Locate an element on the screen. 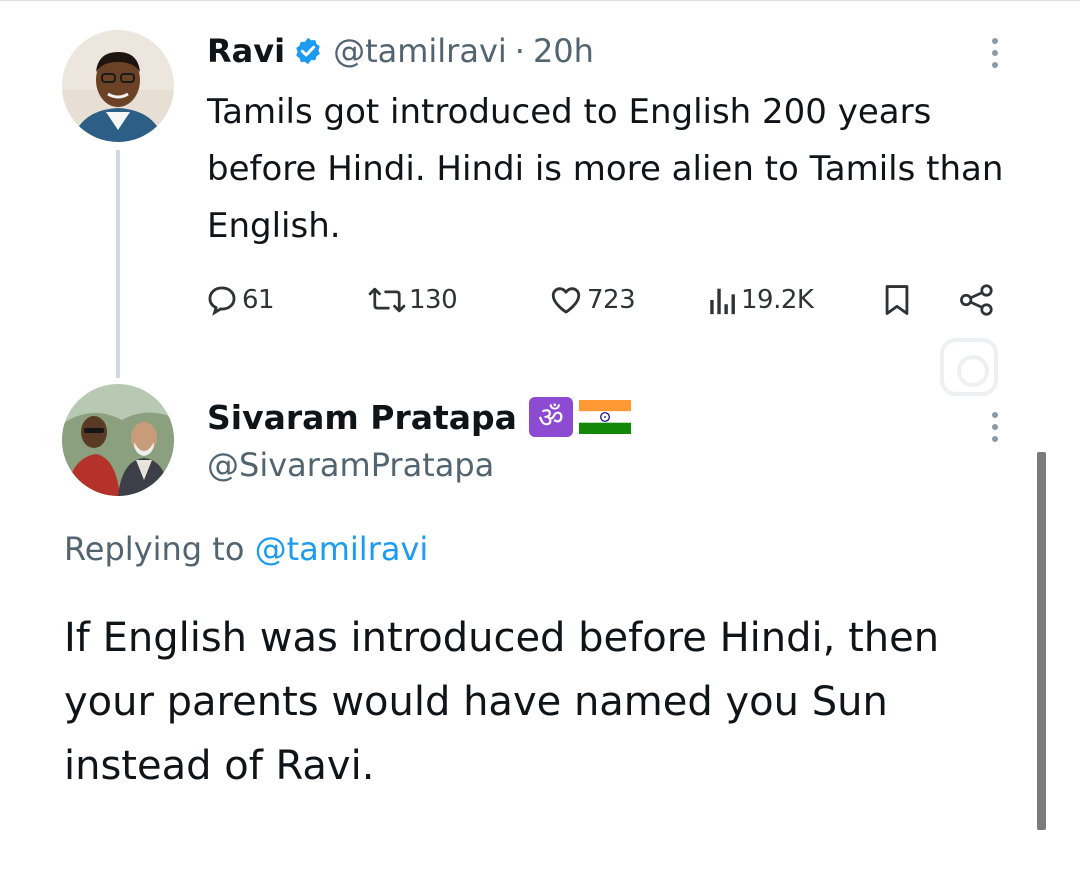 The width and height of the screenshot is (1080, 869). tweet2-header: Sivaram Pratapa ॐ is located at coordinates (419, 417).